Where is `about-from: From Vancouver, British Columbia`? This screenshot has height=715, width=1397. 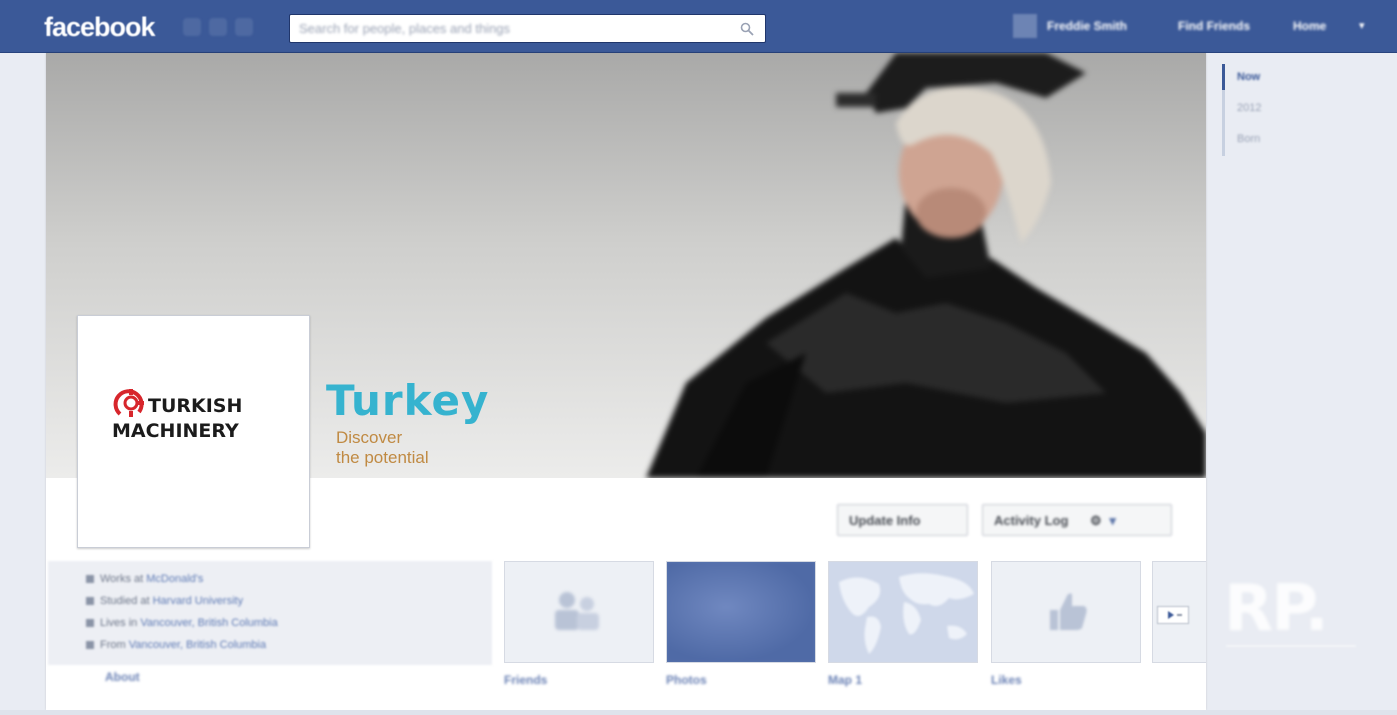 about-from: From Vancouver, British Columbia is located at coordinates (176, 645).